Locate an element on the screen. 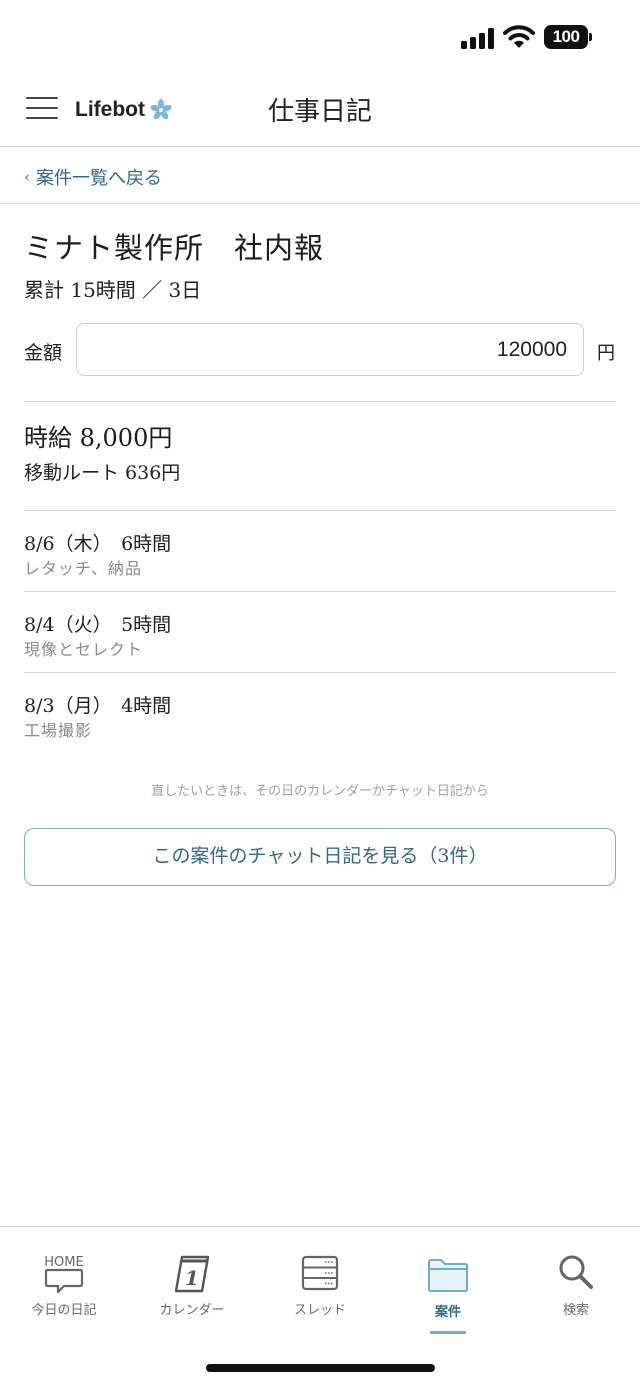  entry-note: 工場撮影 is located at coordinates (58, 730).